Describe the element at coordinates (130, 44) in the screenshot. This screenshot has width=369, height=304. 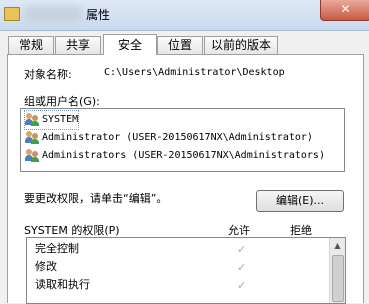
I see `tab-security: 安全` at that location.